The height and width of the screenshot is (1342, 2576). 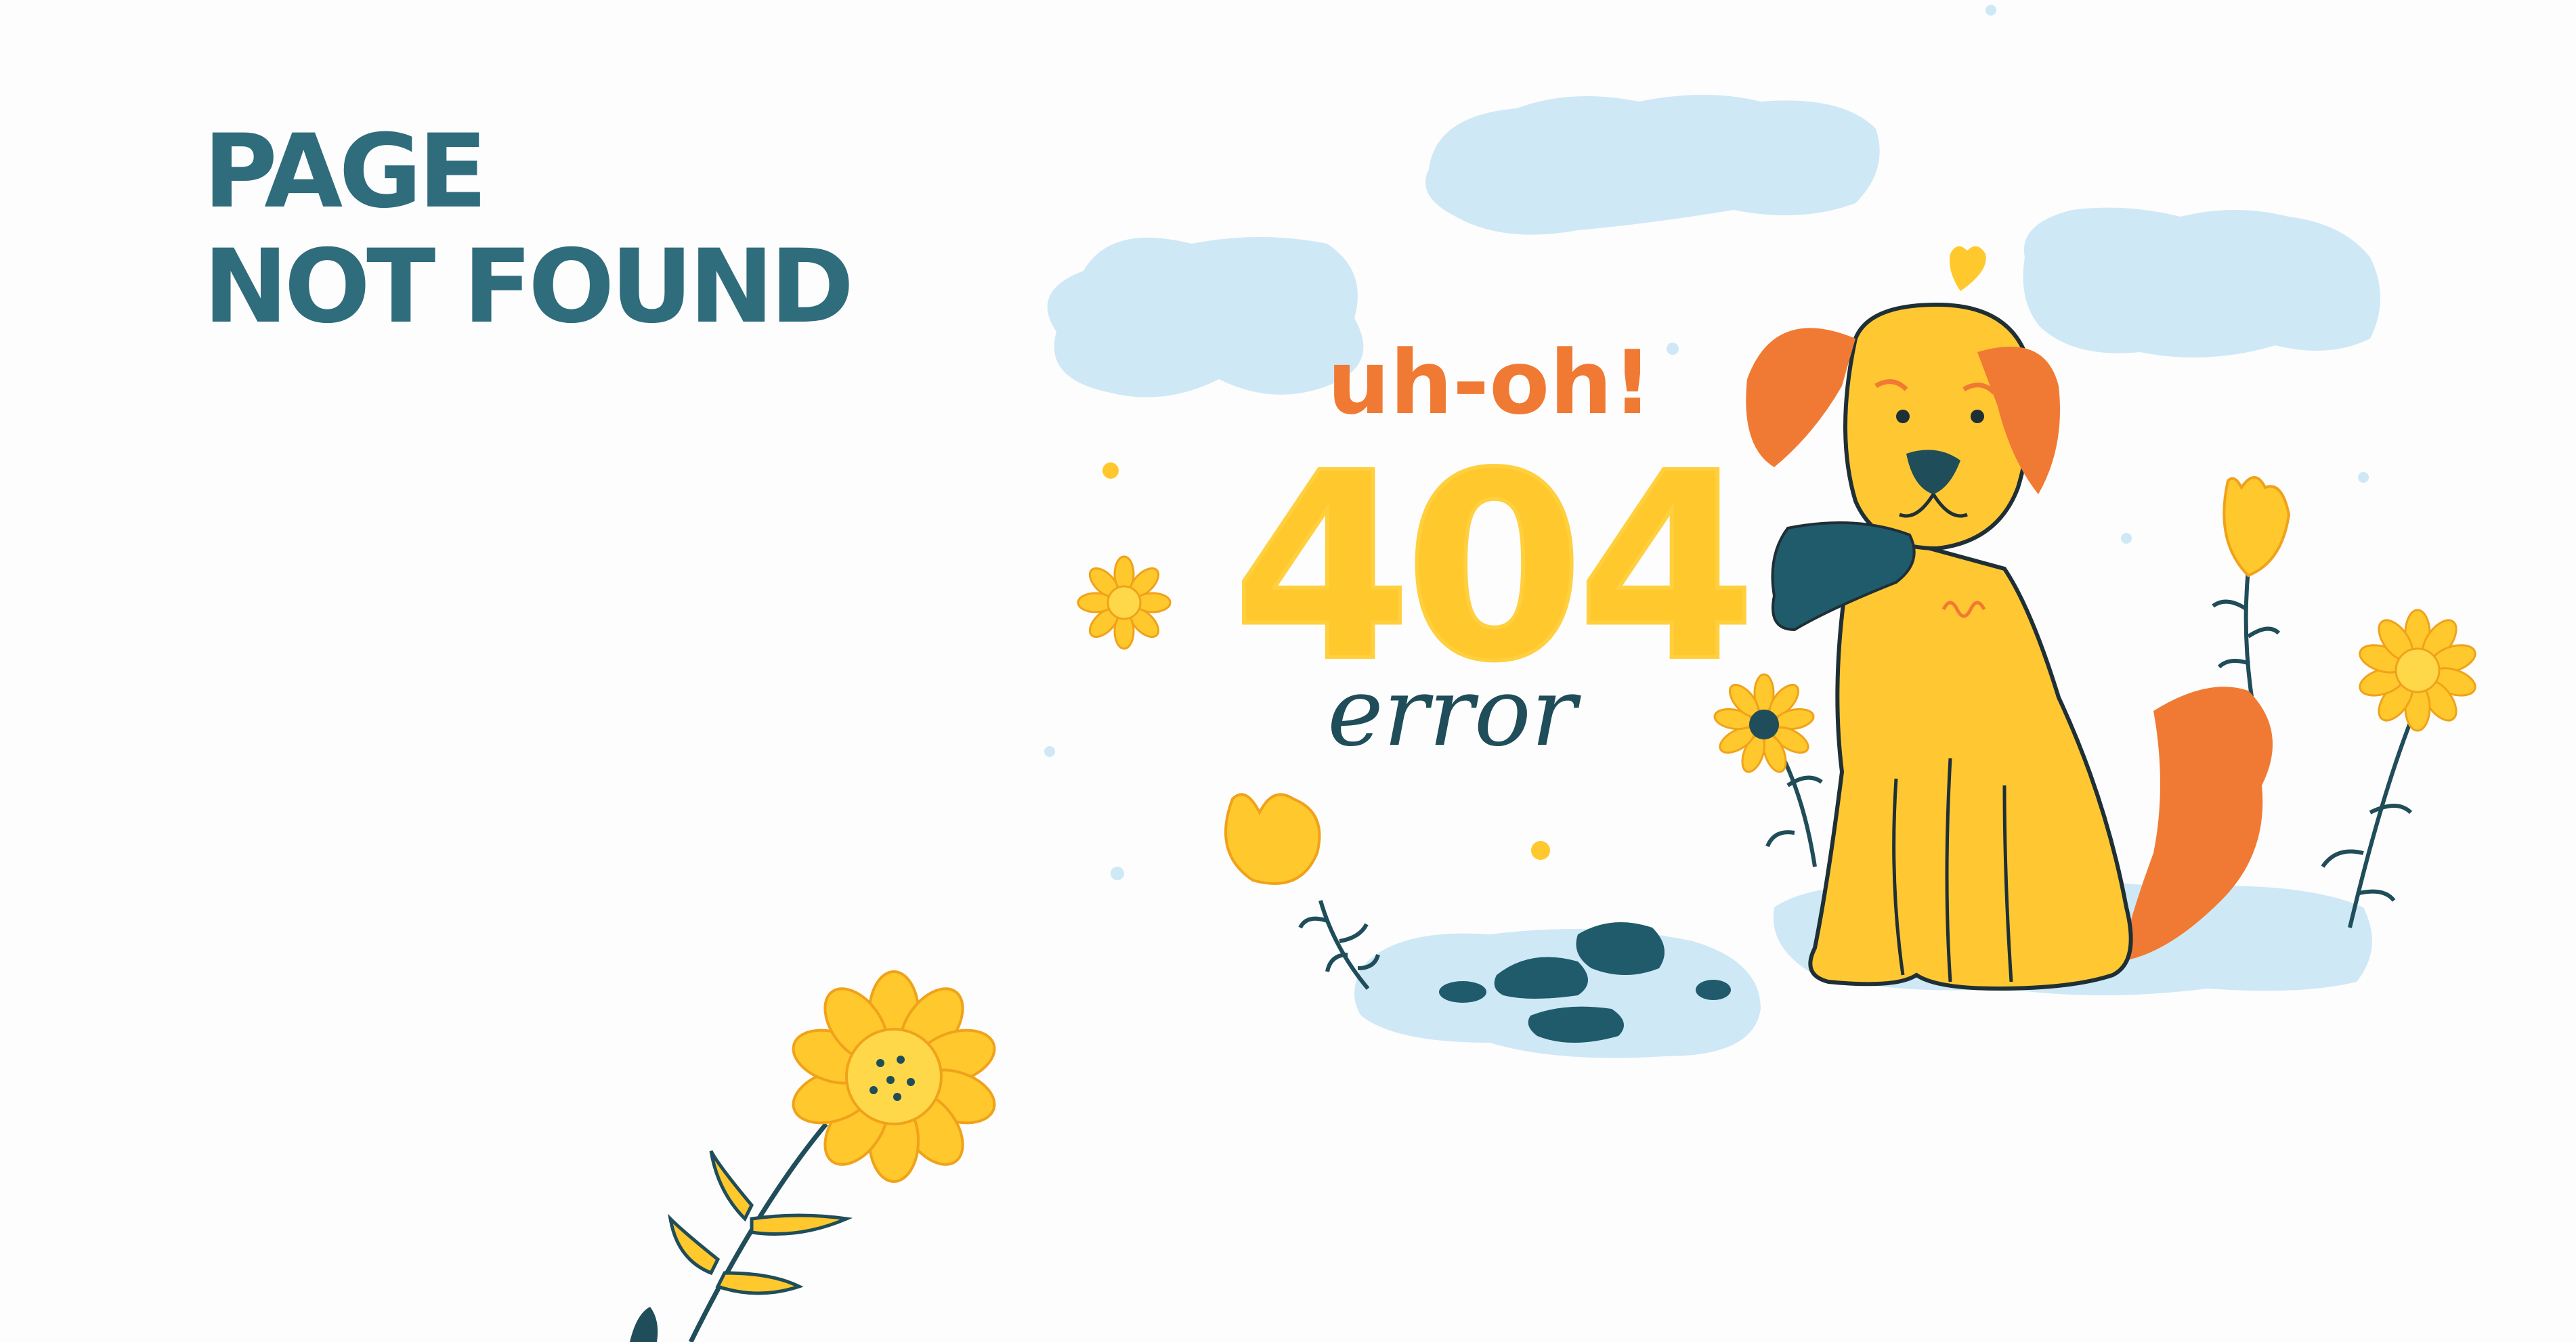 What do you see at coordinates (644, 1324) in the screenshot?
I see `leaf-icon` at bounding box center [644, 1324].